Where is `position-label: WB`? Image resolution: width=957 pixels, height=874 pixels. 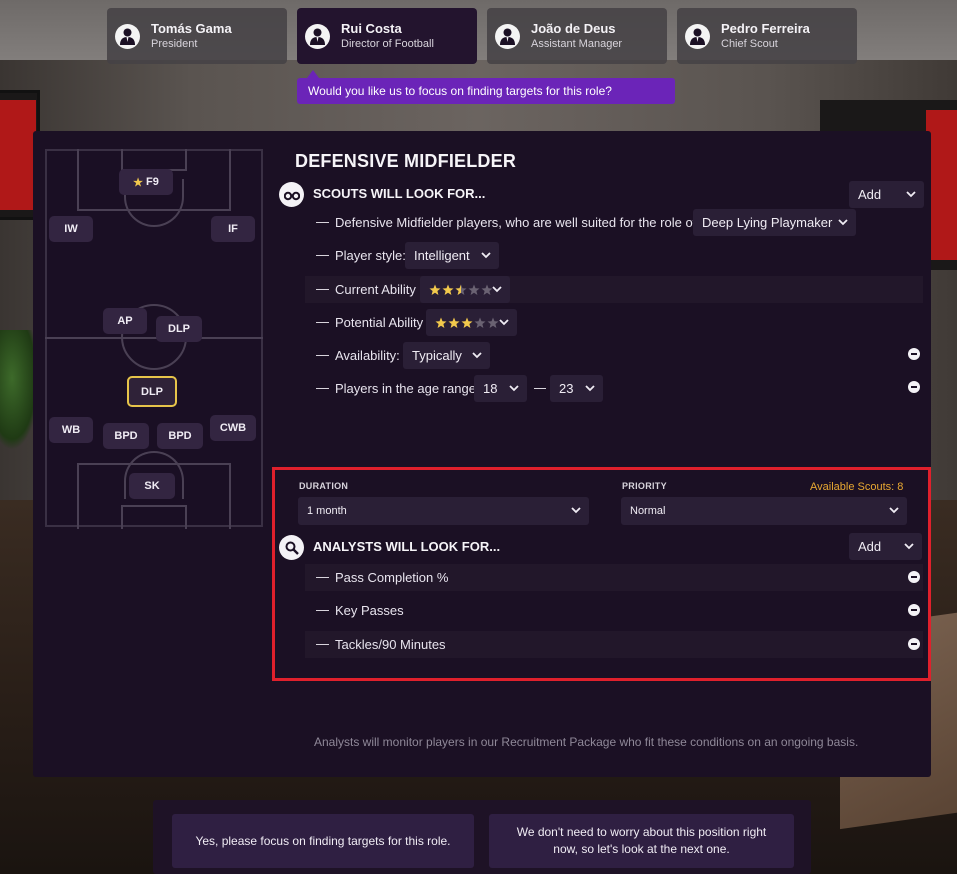 position-label: WB is located at coordinates (71, 430).